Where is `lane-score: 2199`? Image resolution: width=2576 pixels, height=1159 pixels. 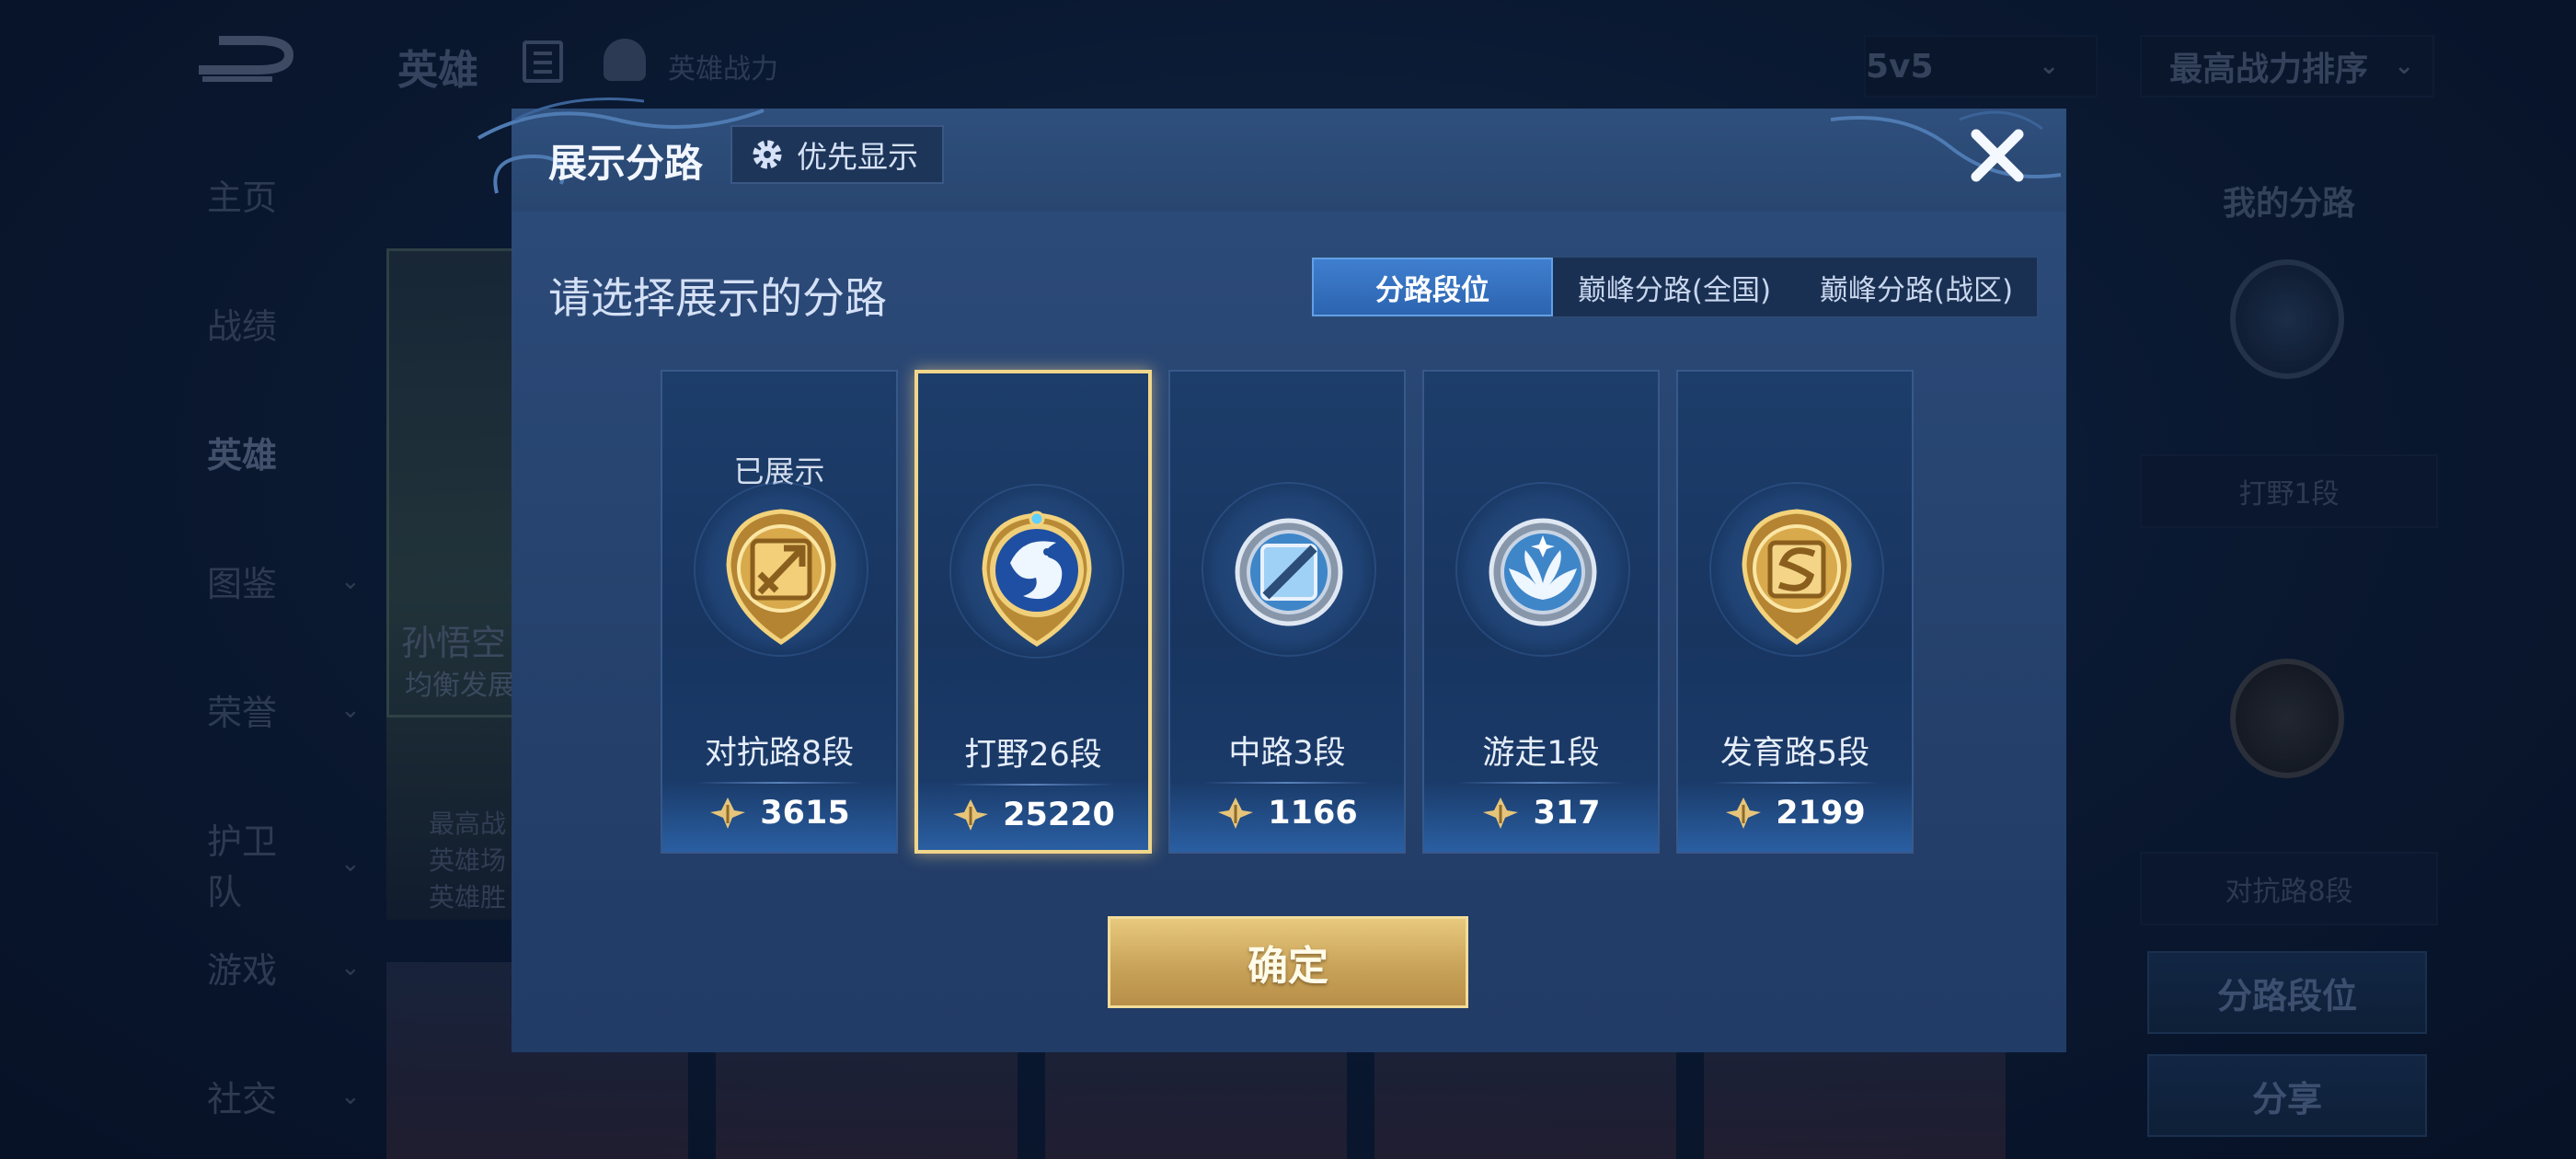
lane-score: 2199 is located at coordinates (1795, 813).